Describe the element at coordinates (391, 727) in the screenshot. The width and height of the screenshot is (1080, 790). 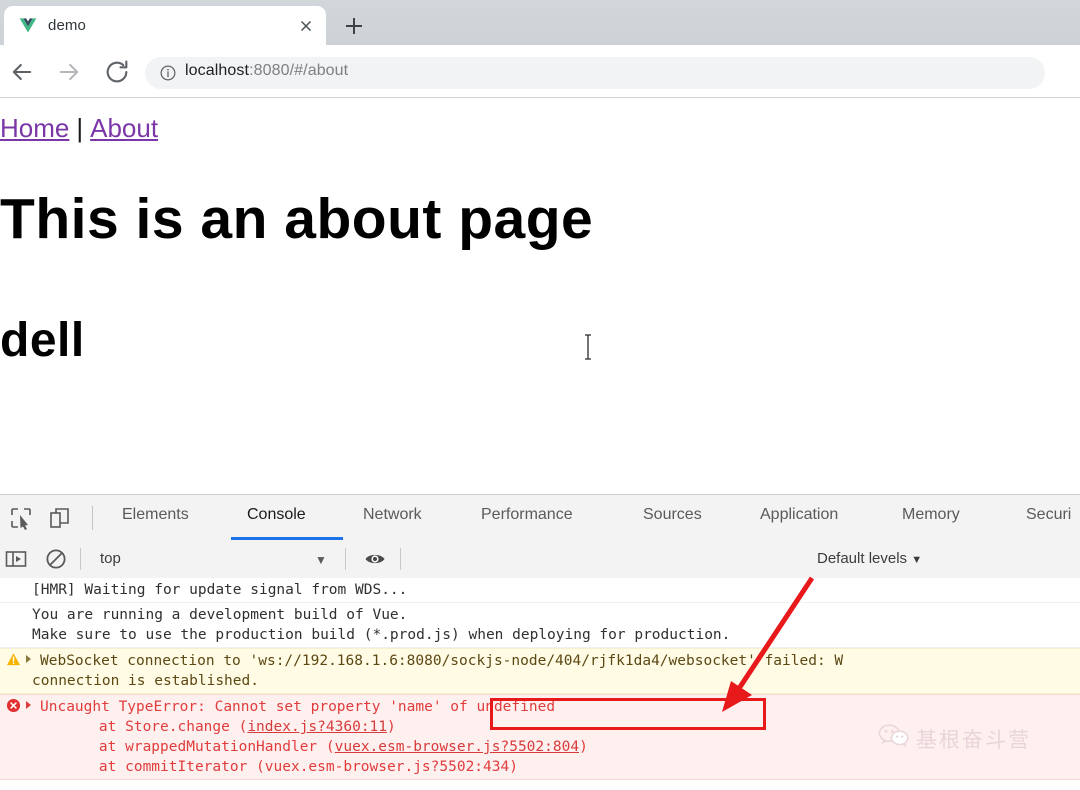
I see `stack-frame-1-tail: )` at that location.